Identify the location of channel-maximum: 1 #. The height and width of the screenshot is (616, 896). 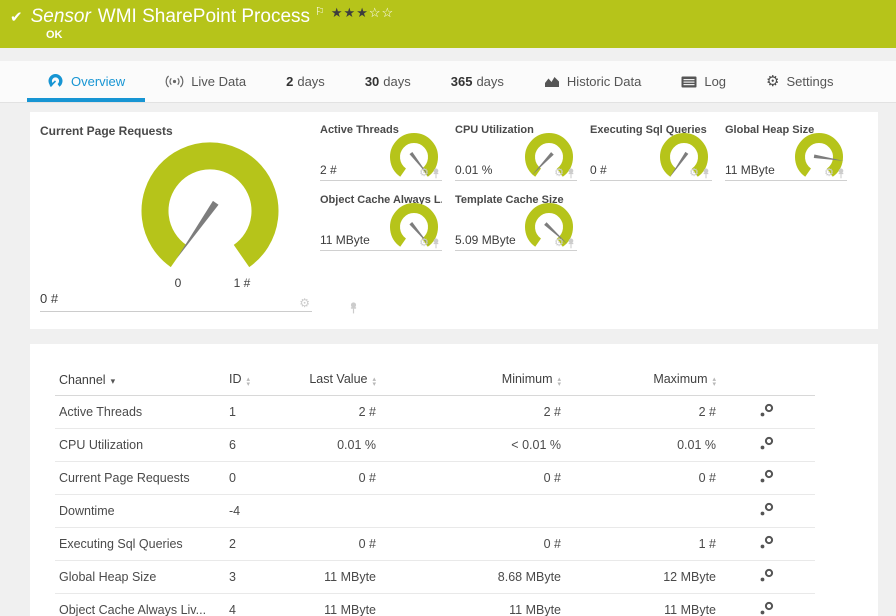
(642, 544).